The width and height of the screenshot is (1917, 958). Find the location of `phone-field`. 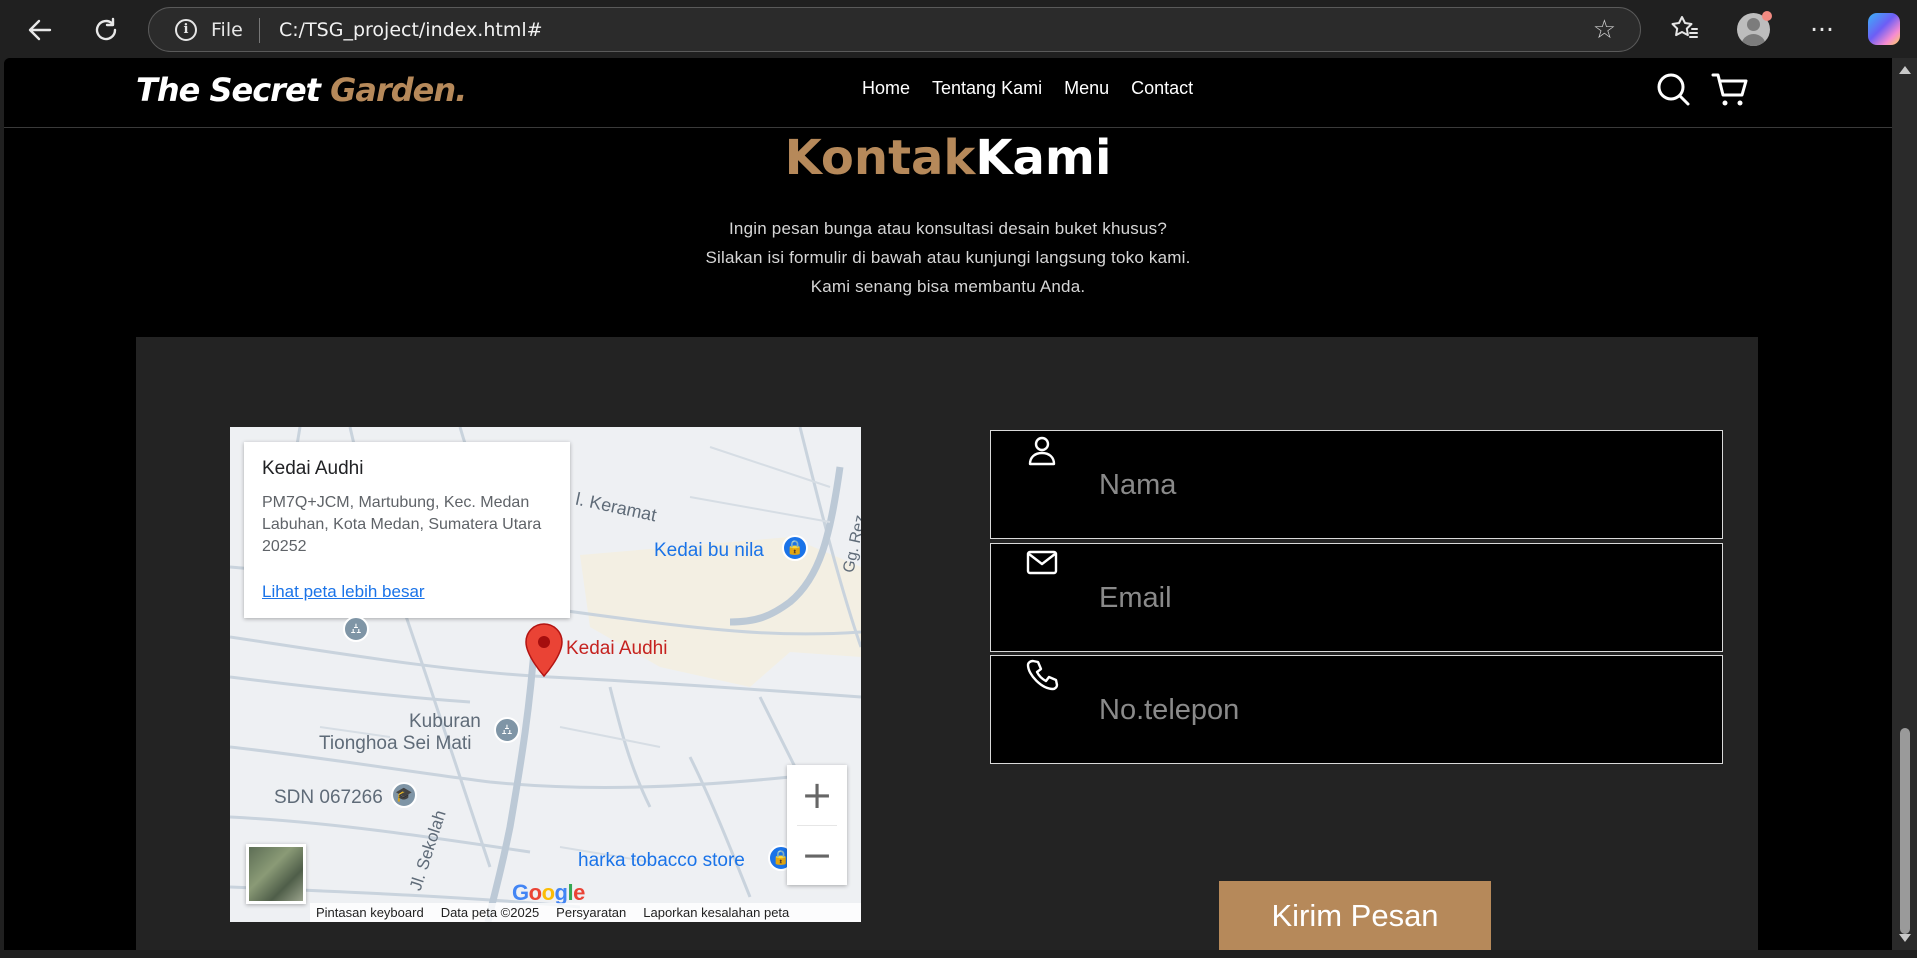

phone-field is located at coordinates (1356, 709).